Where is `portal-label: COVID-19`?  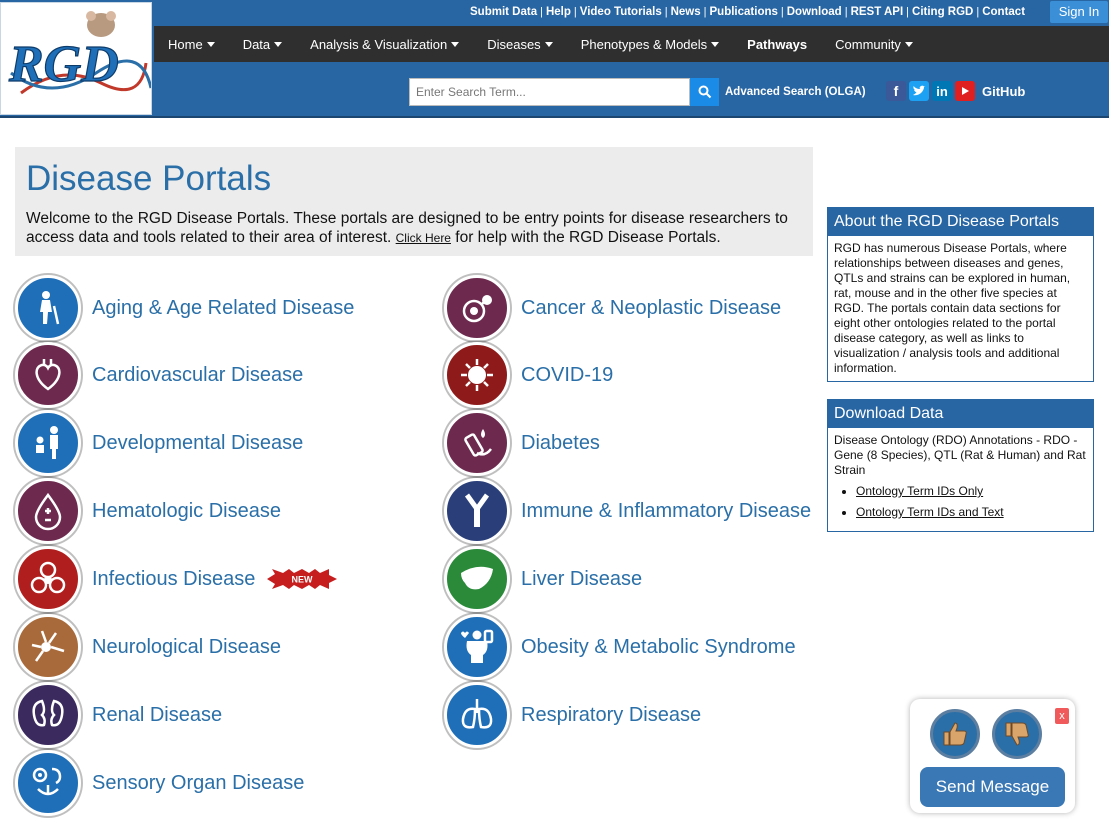 portal-label: COVID-19 is located at coordinates (567, 374).